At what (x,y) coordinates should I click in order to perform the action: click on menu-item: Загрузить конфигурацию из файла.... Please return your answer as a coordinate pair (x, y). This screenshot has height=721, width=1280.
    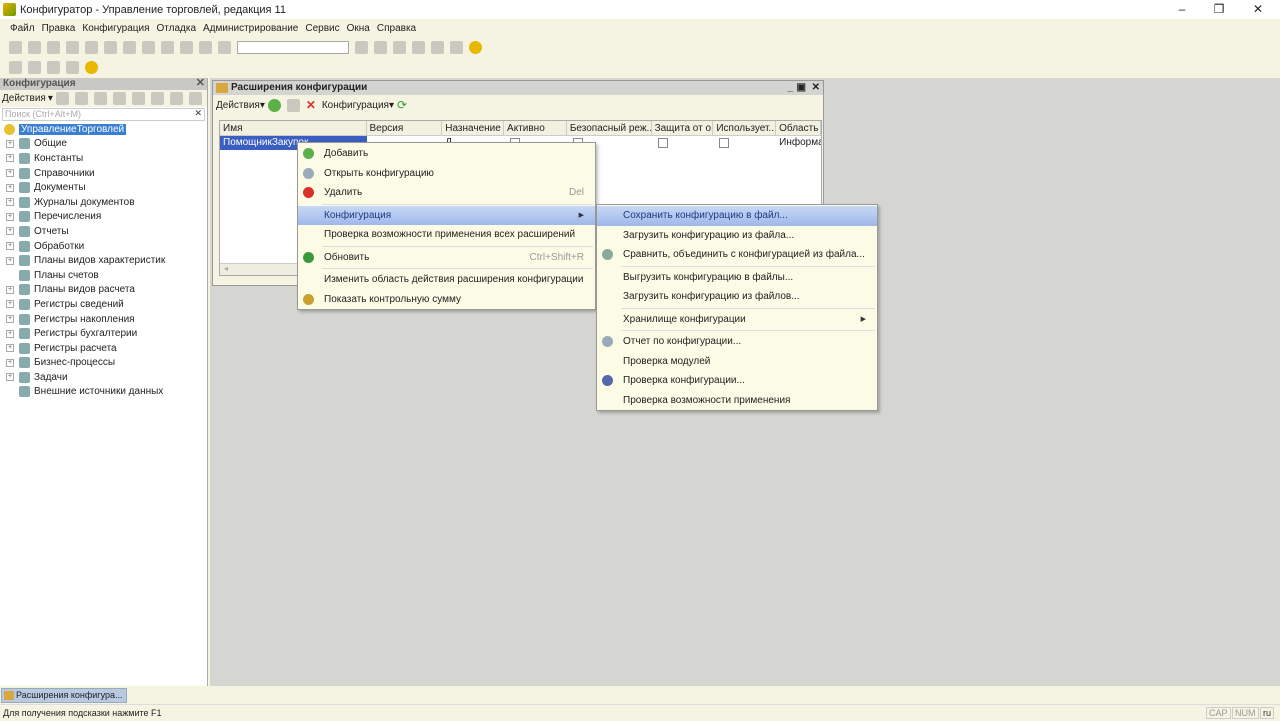
    Looking at the image, I should click on (737, 236).